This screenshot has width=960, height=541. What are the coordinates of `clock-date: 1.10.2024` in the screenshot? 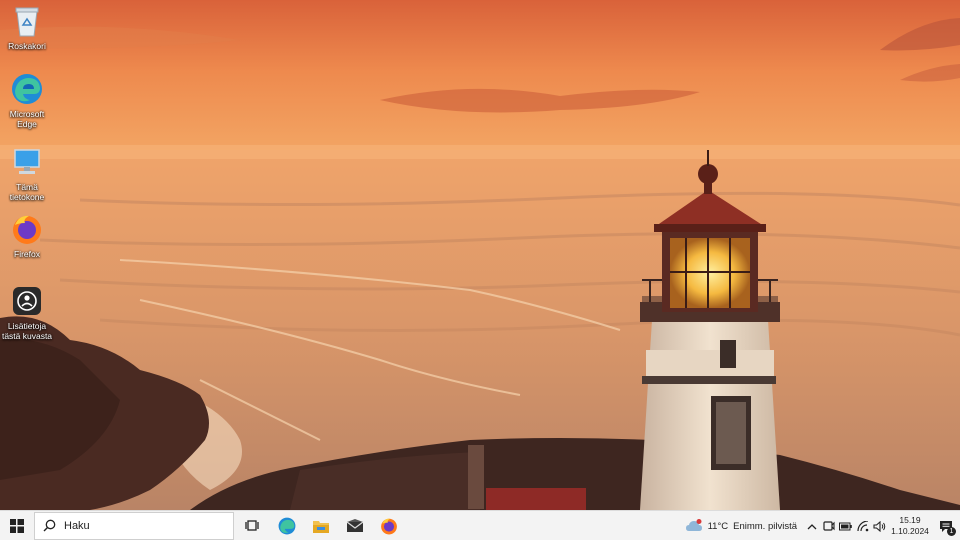 It's located at (910, 531).